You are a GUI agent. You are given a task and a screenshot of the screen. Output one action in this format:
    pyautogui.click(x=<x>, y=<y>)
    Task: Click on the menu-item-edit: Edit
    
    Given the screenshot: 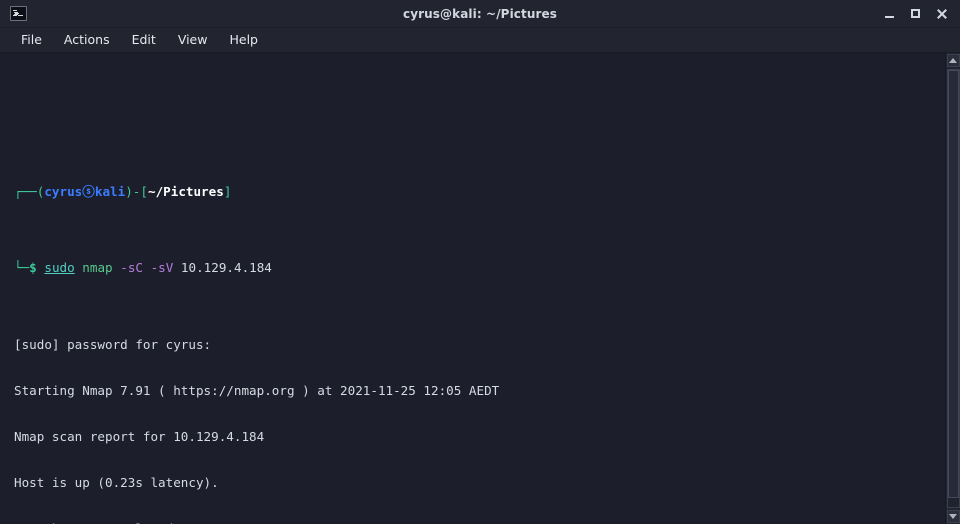 What is the action you would take?
    pyautogui.click(x=144, y=40)
    